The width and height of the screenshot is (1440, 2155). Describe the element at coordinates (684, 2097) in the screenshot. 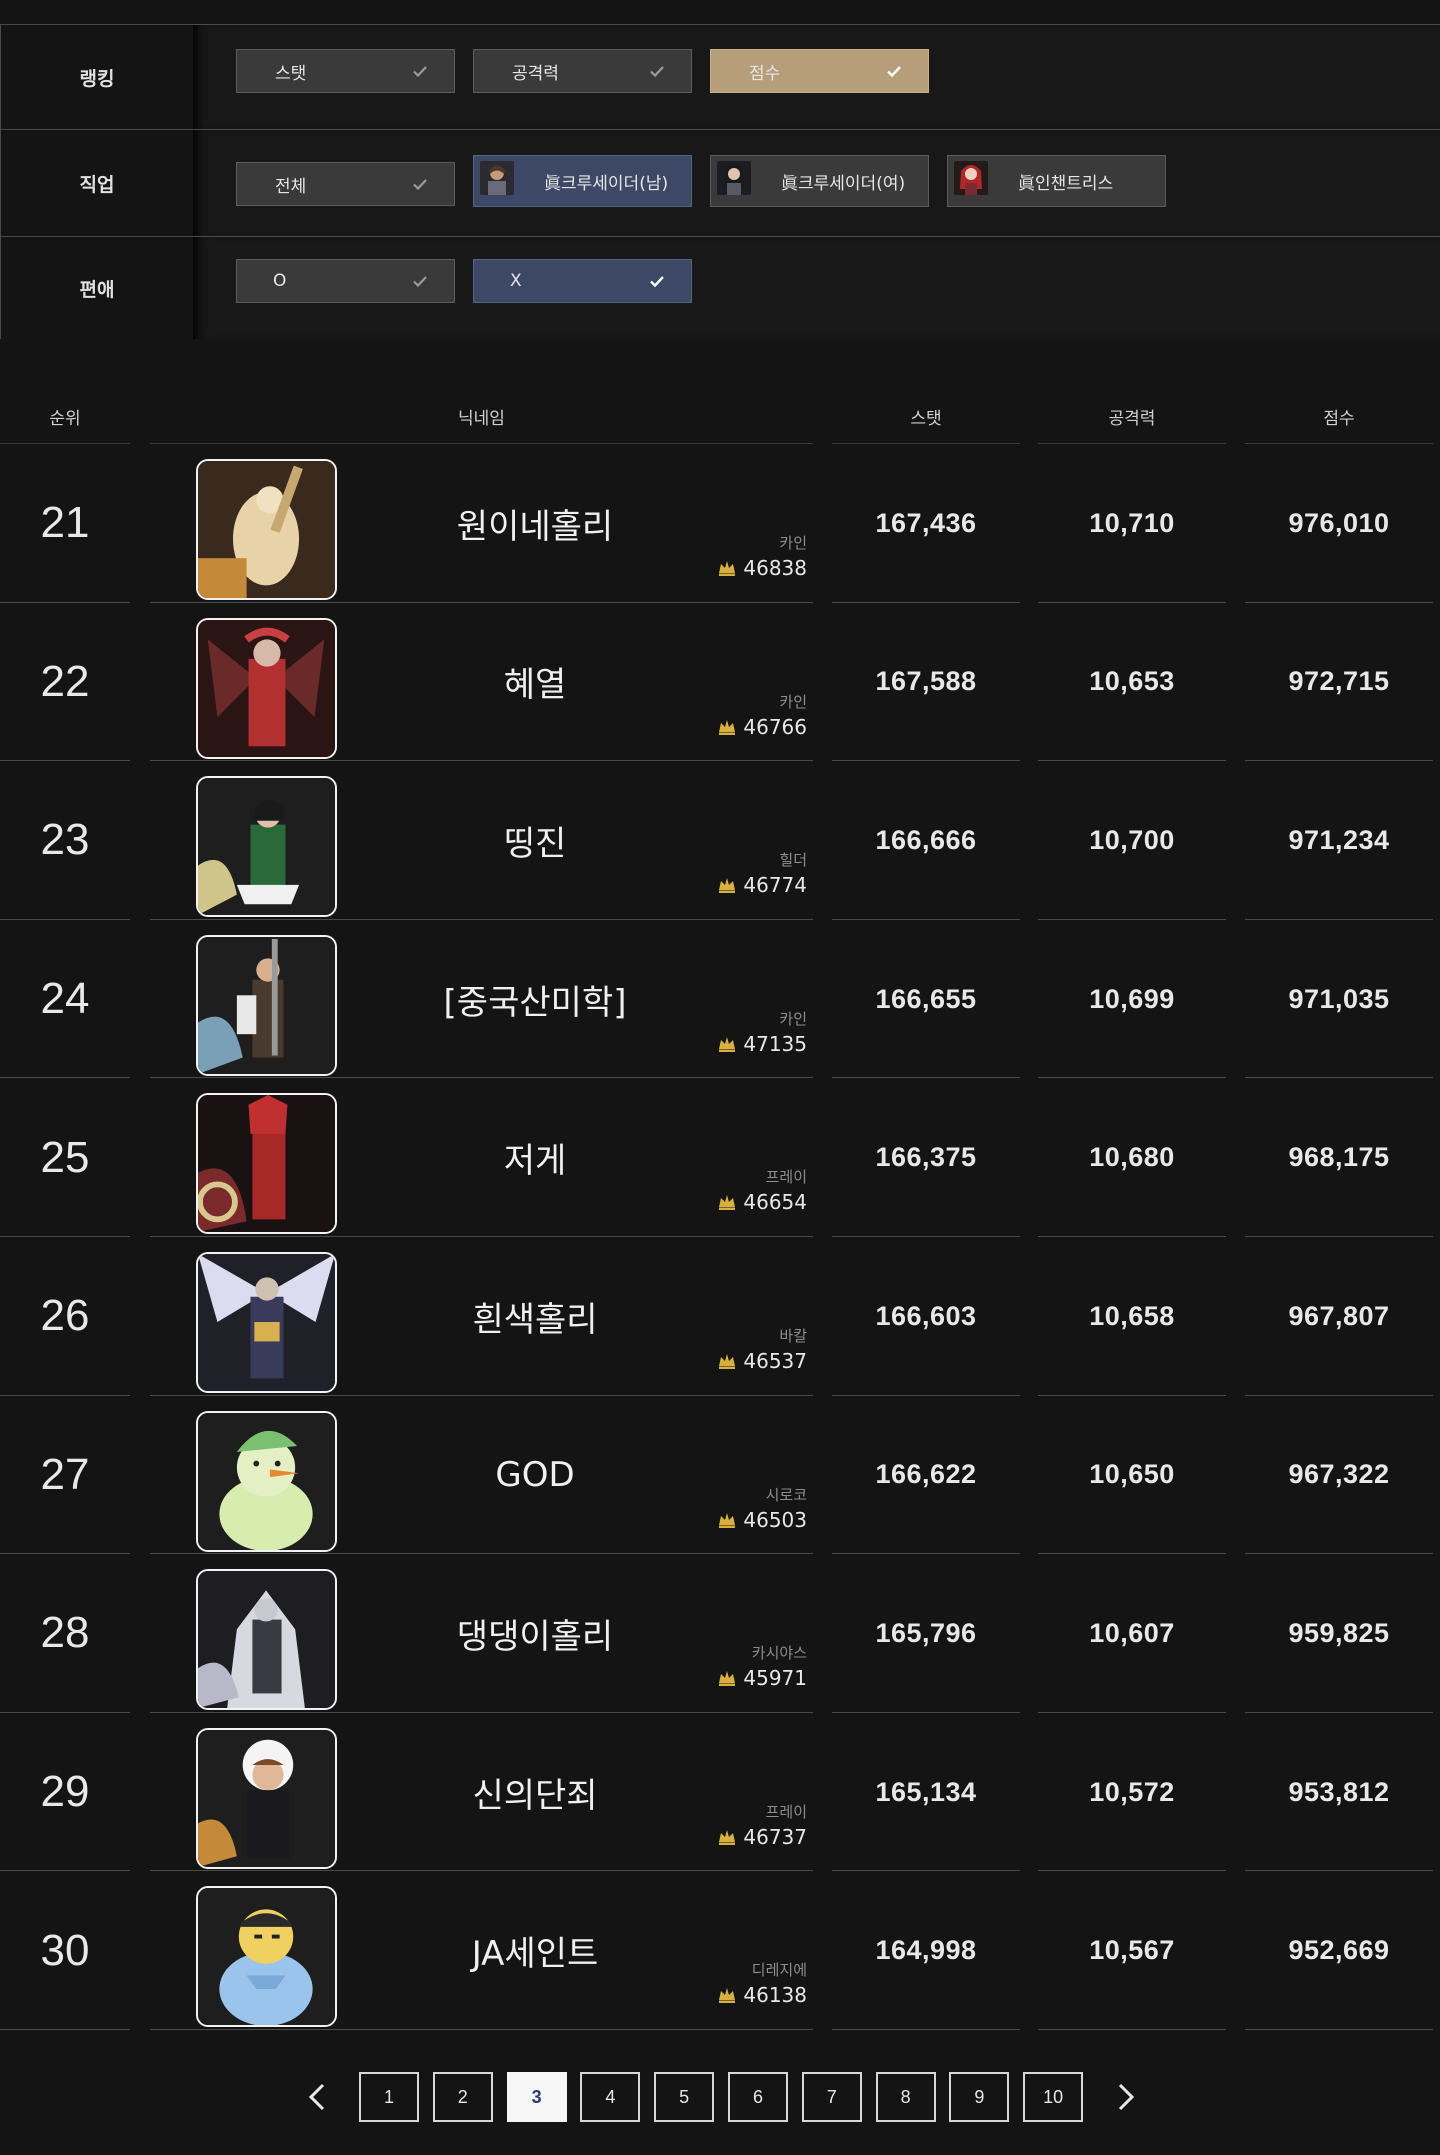

I see `page-button: 5` at that location.